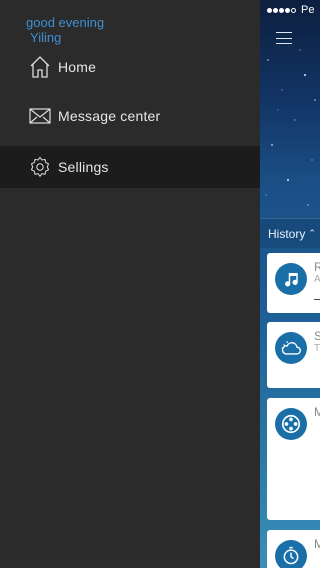 Image resolution: width=320 pixels, height=568 pixels. What do you see at coordinates (65, 22) in the screenshot?
I see `greeting-text: good evening` at bounding box center [65, 22].